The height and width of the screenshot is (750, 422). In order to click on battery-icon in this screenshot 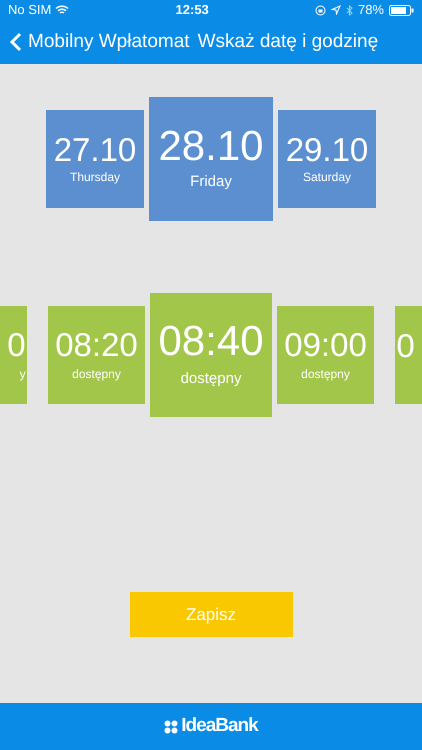, I will do `click(401, 10)`.